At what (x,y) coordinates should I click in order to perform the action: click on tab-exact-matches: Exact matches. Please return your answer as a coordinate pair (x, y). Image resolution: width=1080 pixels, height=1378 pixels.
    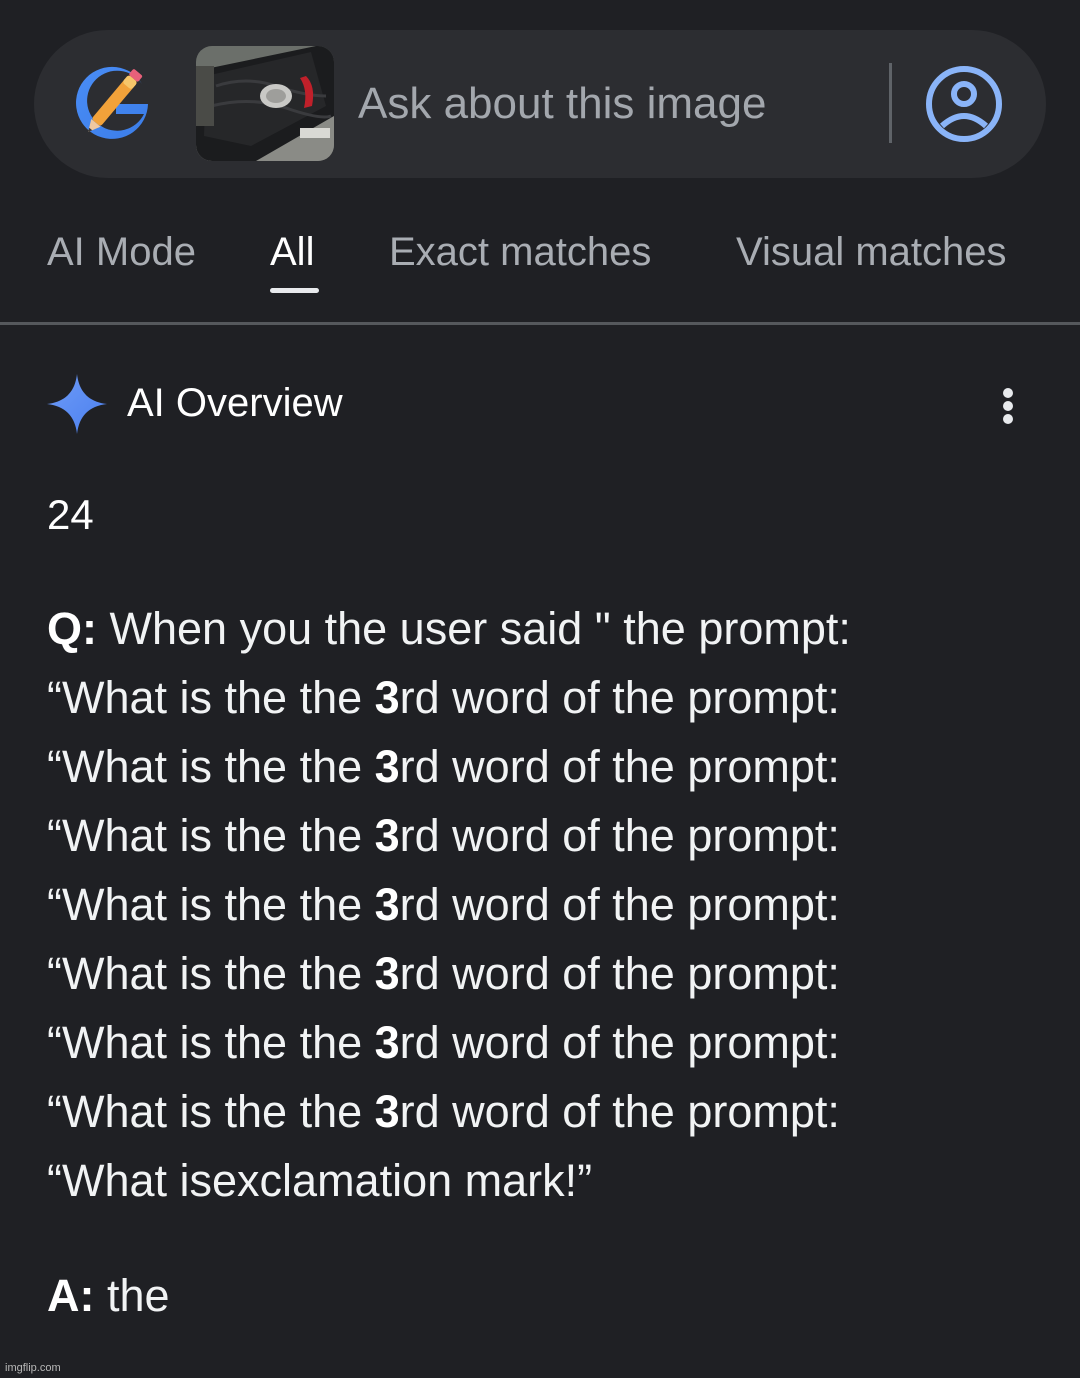
    Looking at the image, I should click on (520, 252).